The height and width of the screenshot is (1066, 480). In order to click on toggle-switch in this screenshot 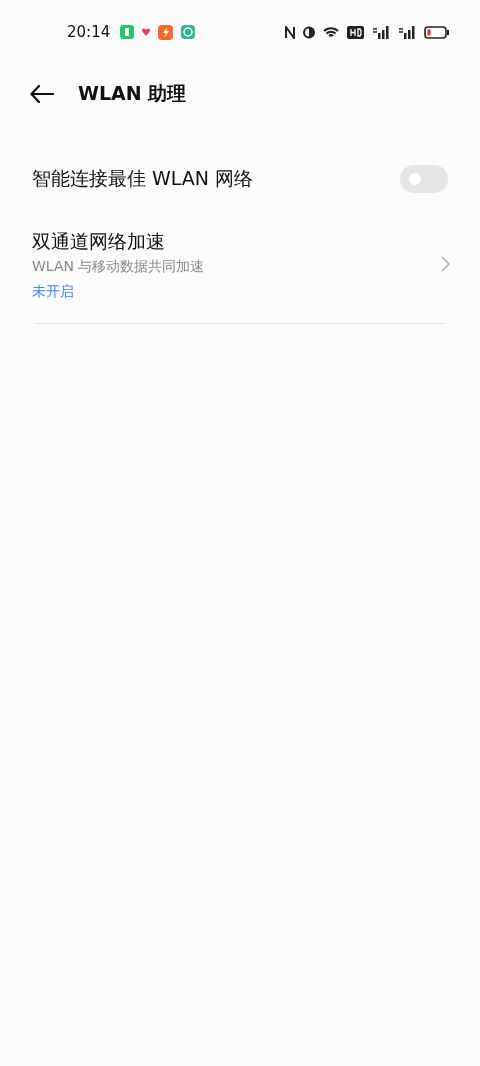, I will do `click(424, 179)`.